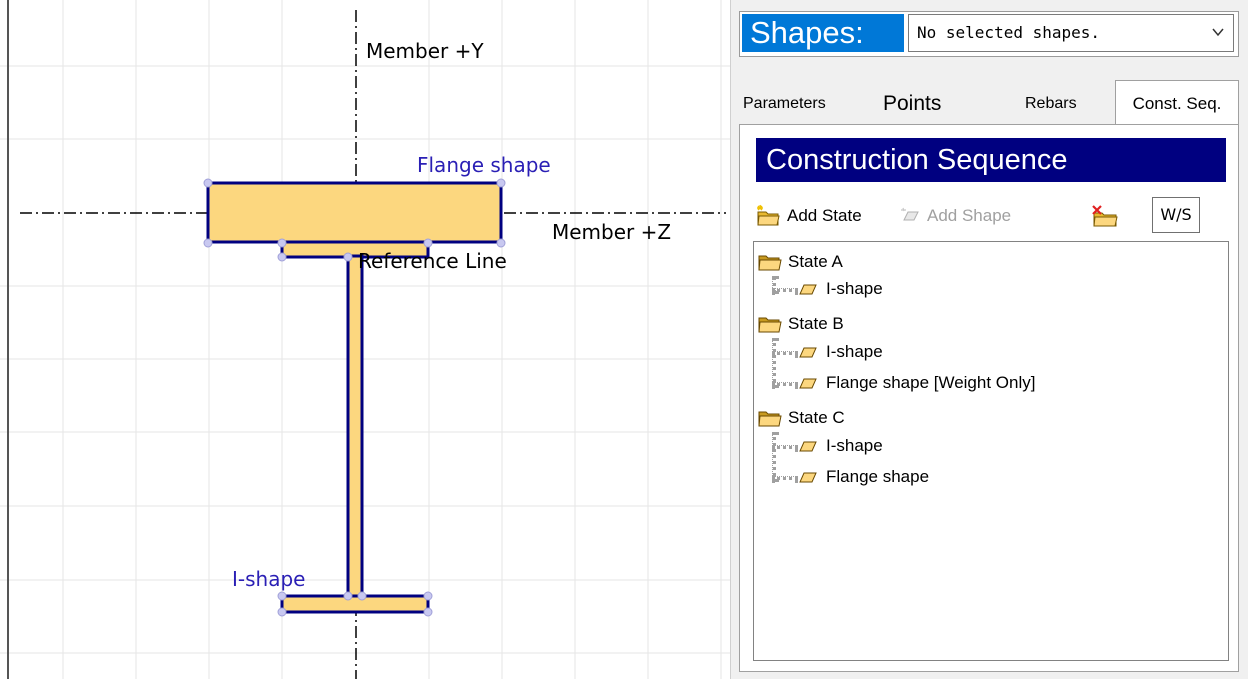  What do you see at coordinates (815, 261) in the screenshot?
I see `tree-item-label: State A` at bounding box center [815, 261].